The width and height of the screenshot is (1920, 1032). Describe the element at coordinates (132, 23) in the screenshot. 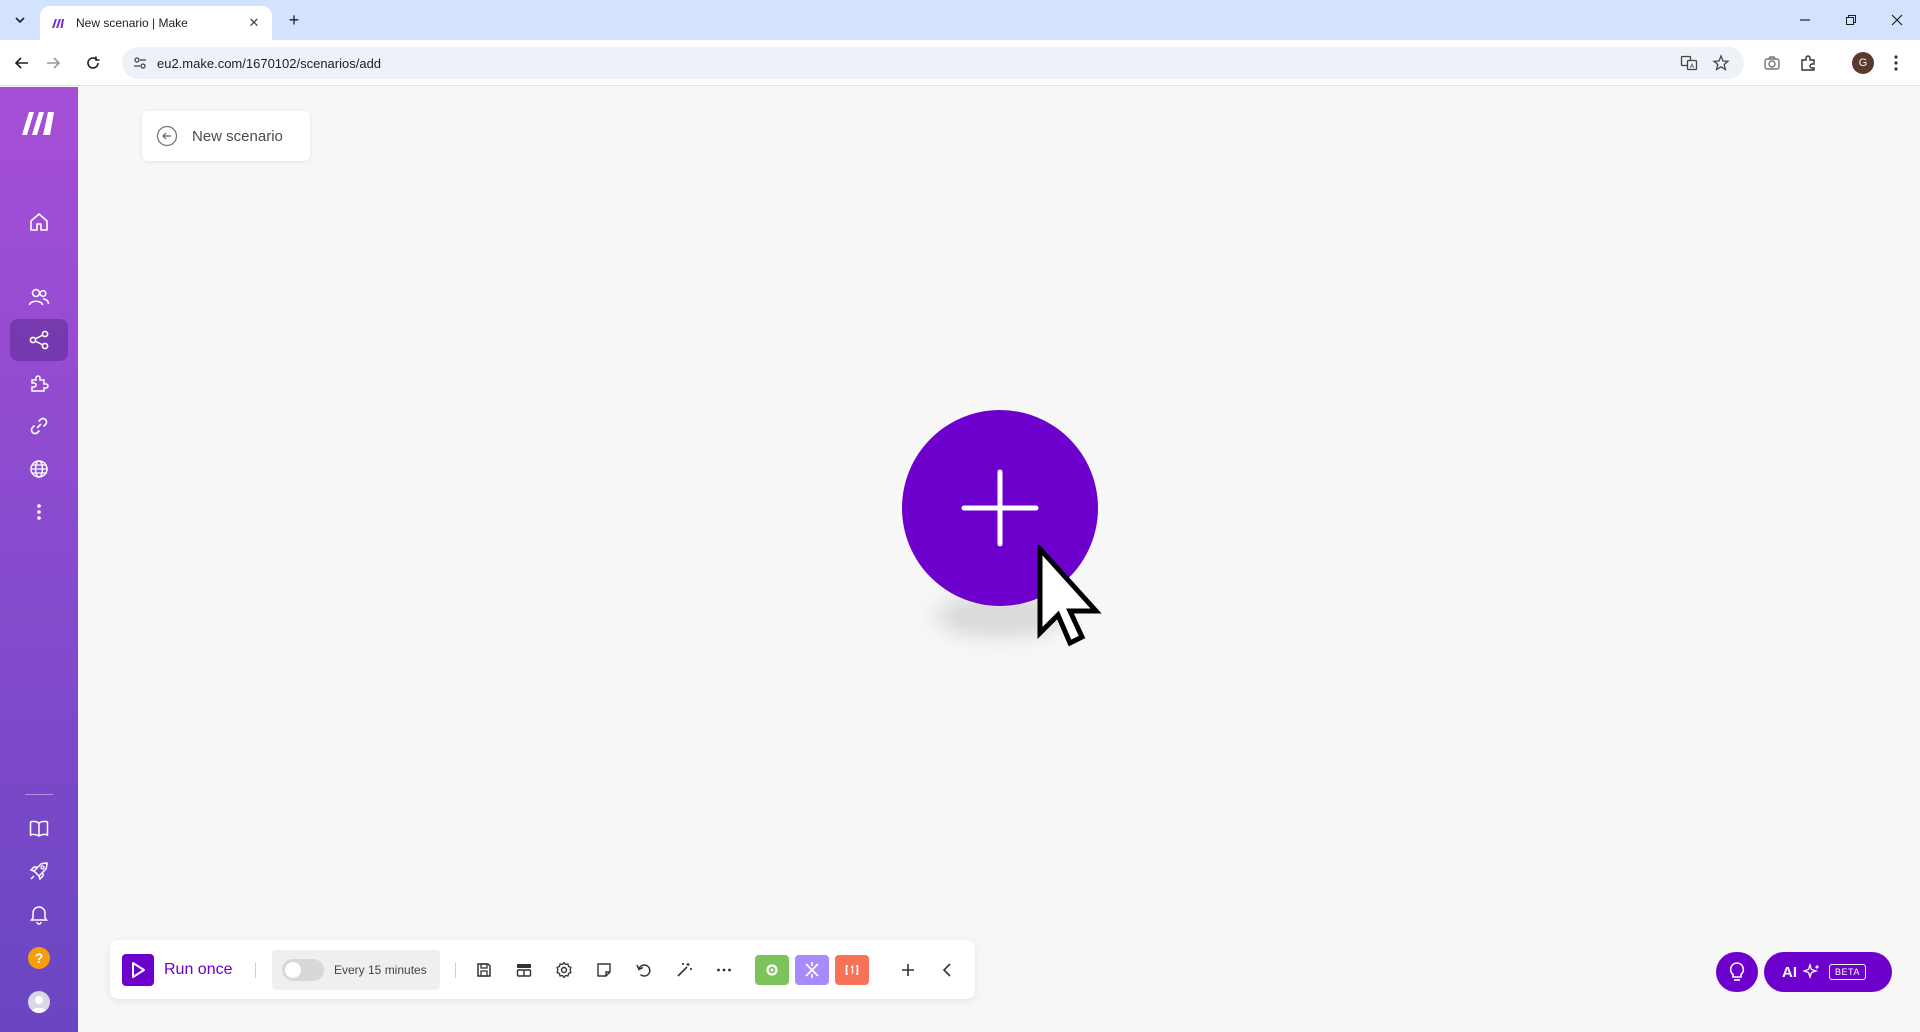

I see `tab-title: New scenario | Make` at that location.